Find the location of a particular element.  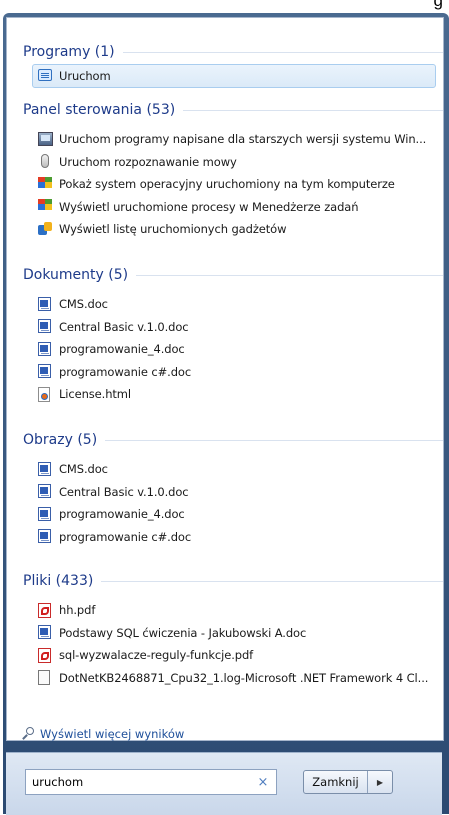

top-cropped-text: g is located at coordinates (438, 5).